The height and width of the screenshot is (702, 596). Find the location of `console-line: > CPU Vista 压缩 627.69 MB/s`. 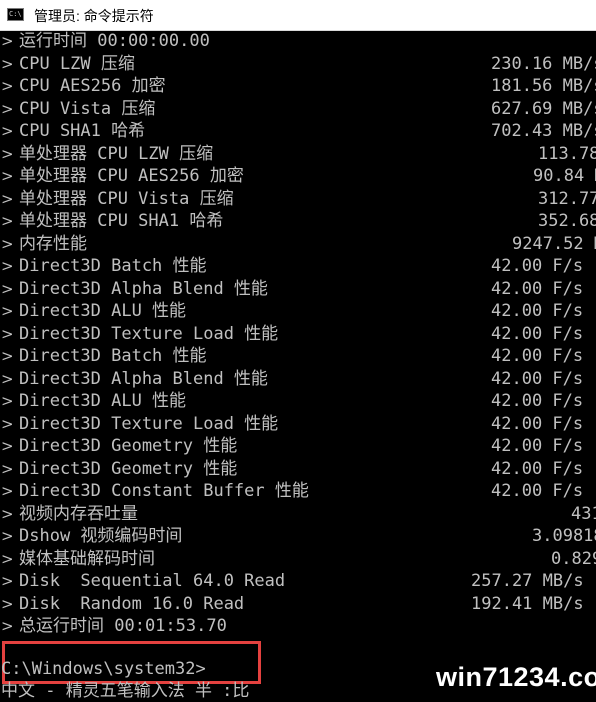

console-line: > CPU Vista 压缩 627.69 MB/s is located at coordinates (298, 109).